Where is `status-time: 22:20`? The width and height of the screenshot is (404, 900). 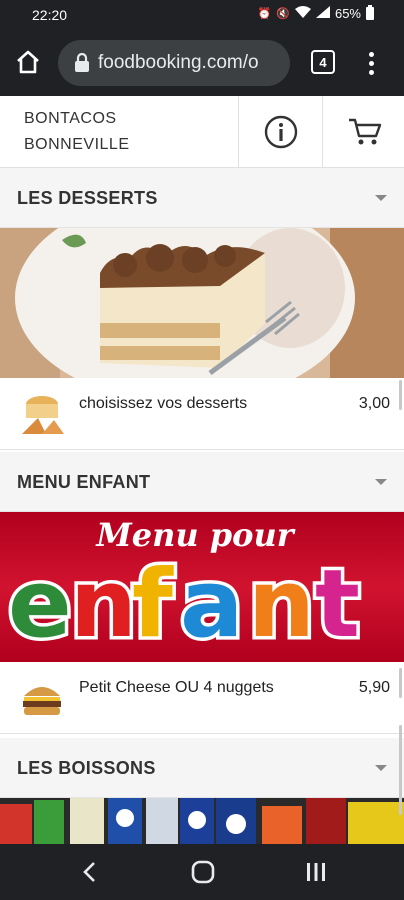
status-time: 22:20 is located at coordinates (50, 15).